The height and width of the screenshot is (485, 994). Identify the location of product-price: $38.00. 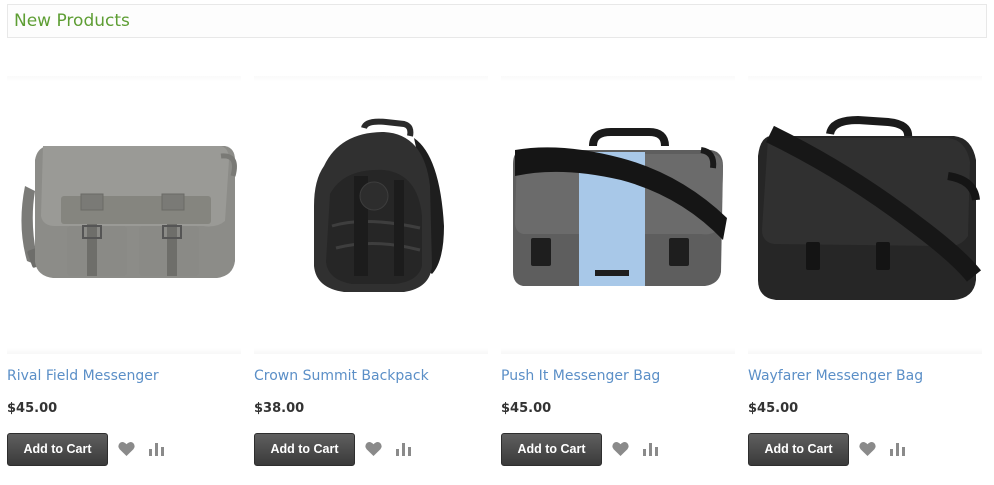
(279, 408).